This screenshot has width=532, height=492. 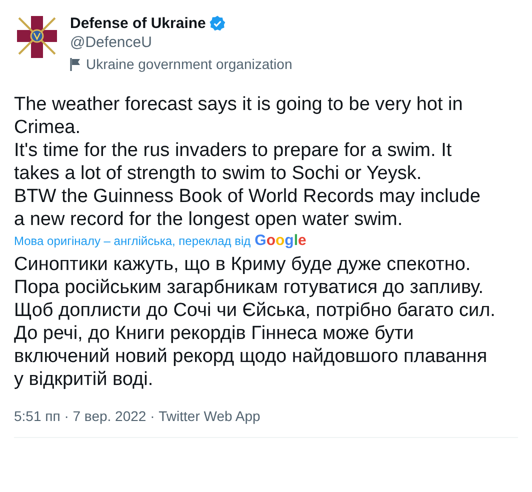 I want to click on translated-text: Синоптики кажуть, що в Криму буде дуже спекотно., so click(x=243, y=264).